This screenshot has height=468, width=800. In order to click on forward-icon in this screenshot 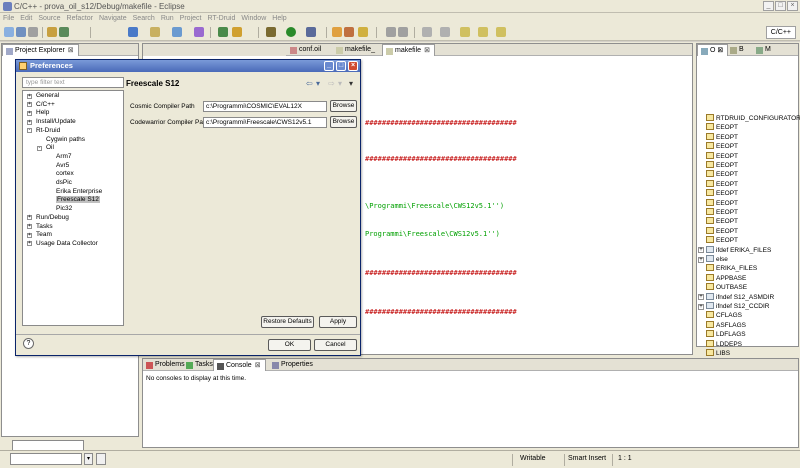, I will do `click(501, 32)`.